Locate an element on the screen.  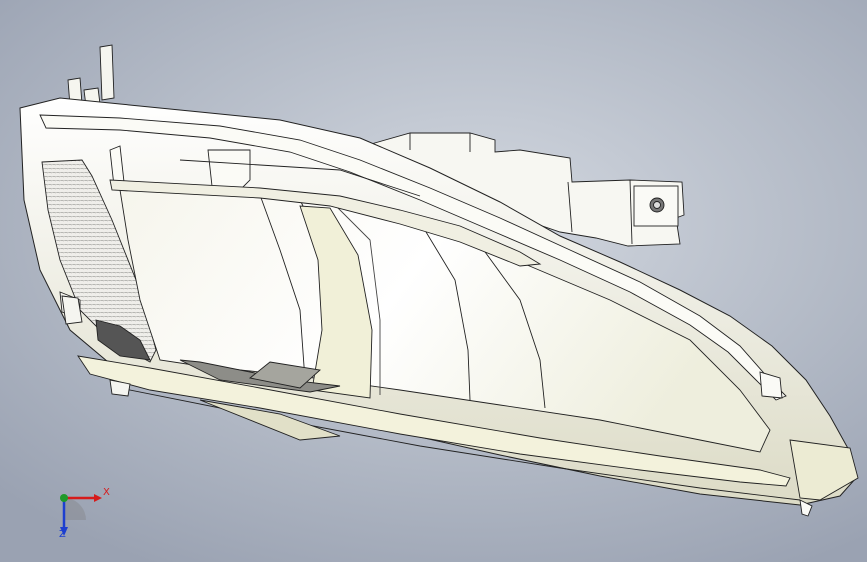
triad-plane is located at coordinates (75, 509).